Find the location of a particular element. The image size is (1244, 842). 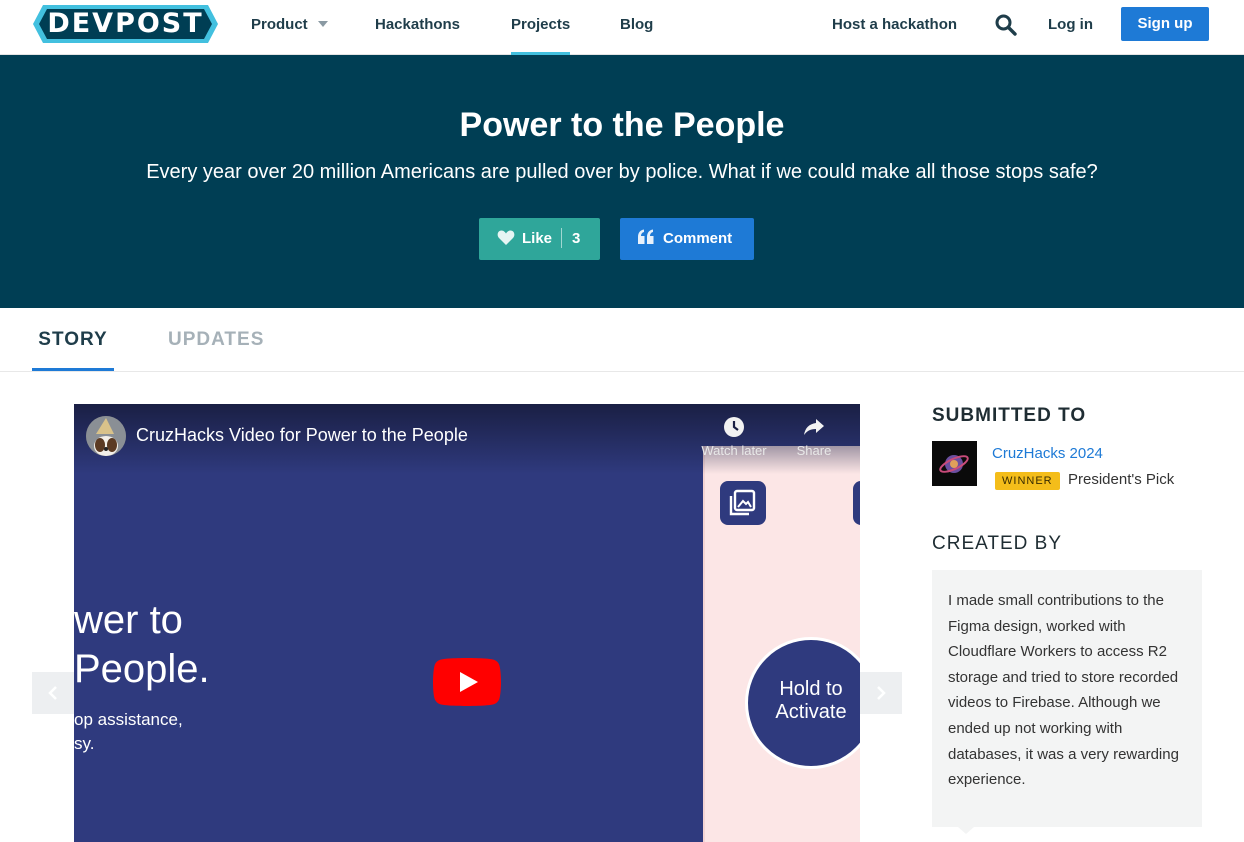

tab-story: STORY is located at coordinates (73, 350).